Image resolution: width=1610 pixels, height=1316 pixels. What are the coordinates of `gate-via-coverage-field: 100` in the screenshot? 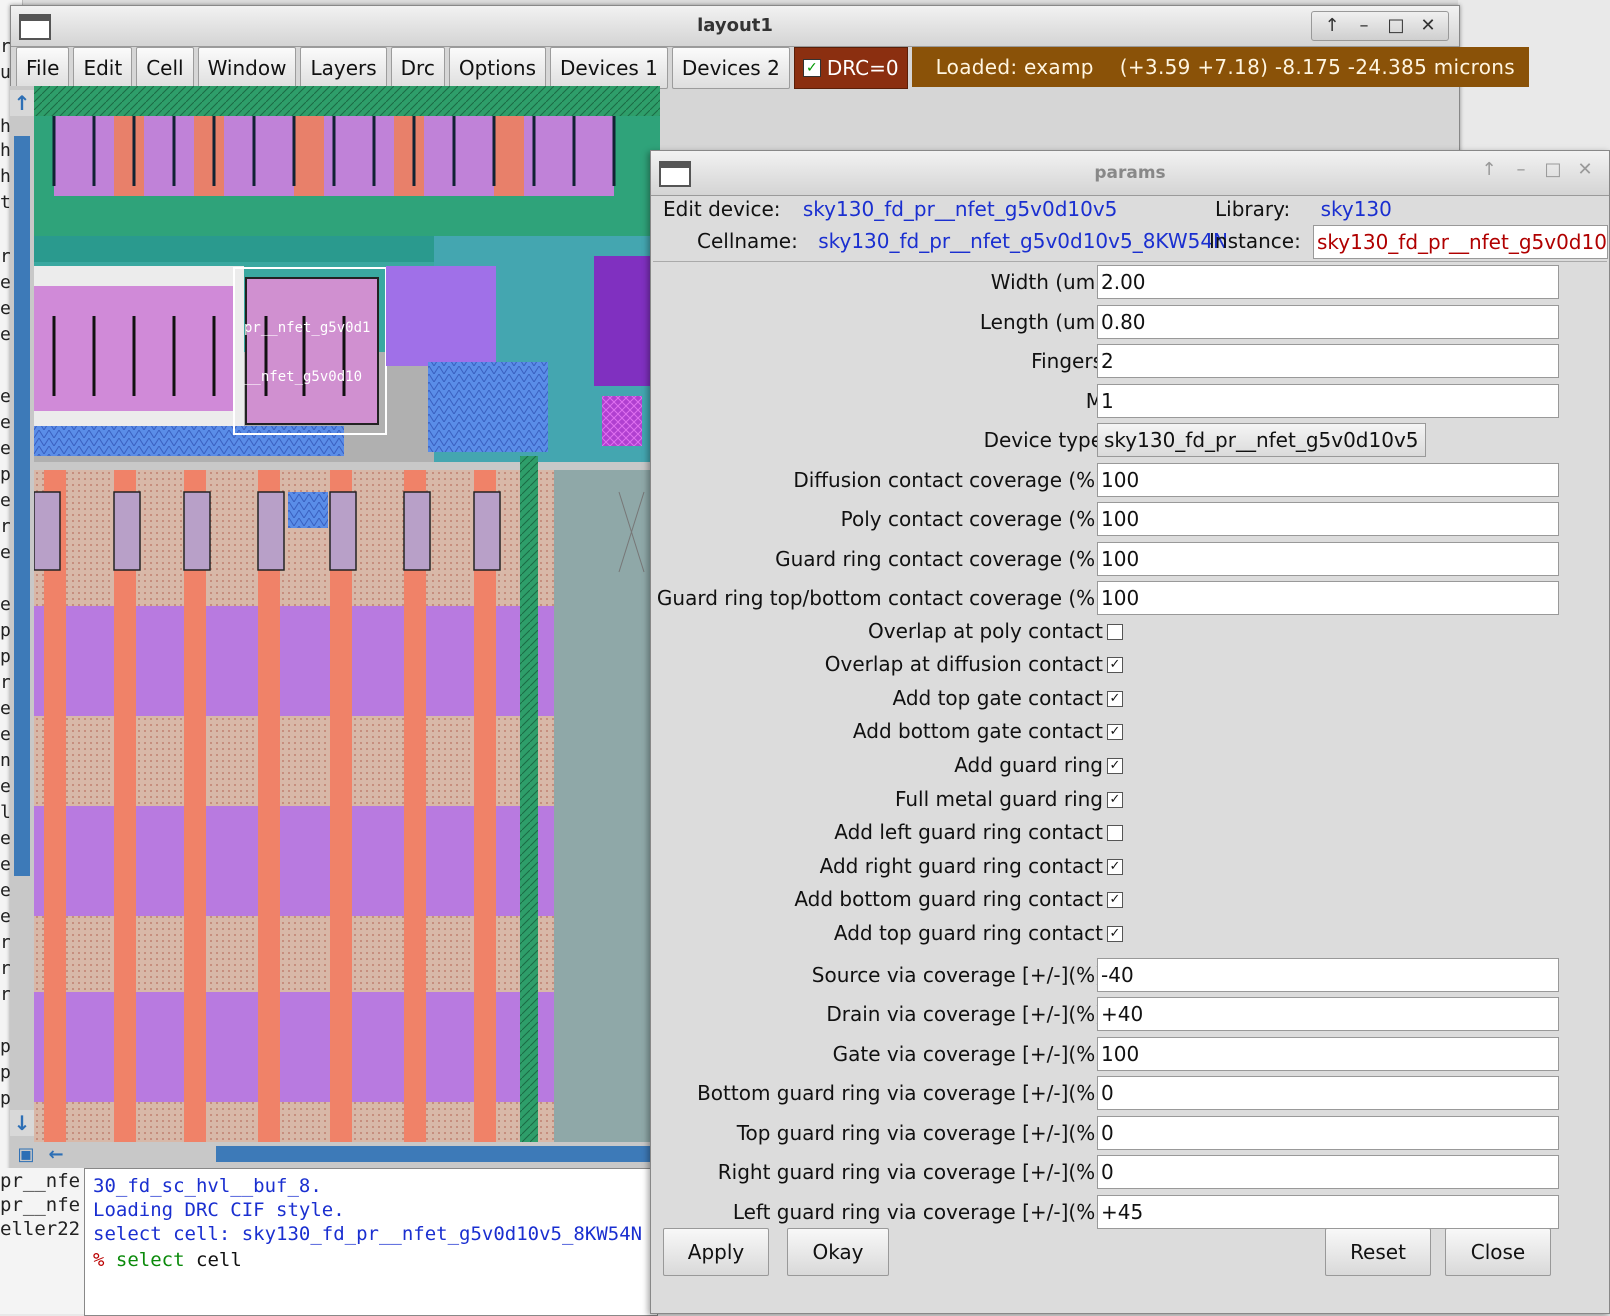 It's located at (1328, 1053).